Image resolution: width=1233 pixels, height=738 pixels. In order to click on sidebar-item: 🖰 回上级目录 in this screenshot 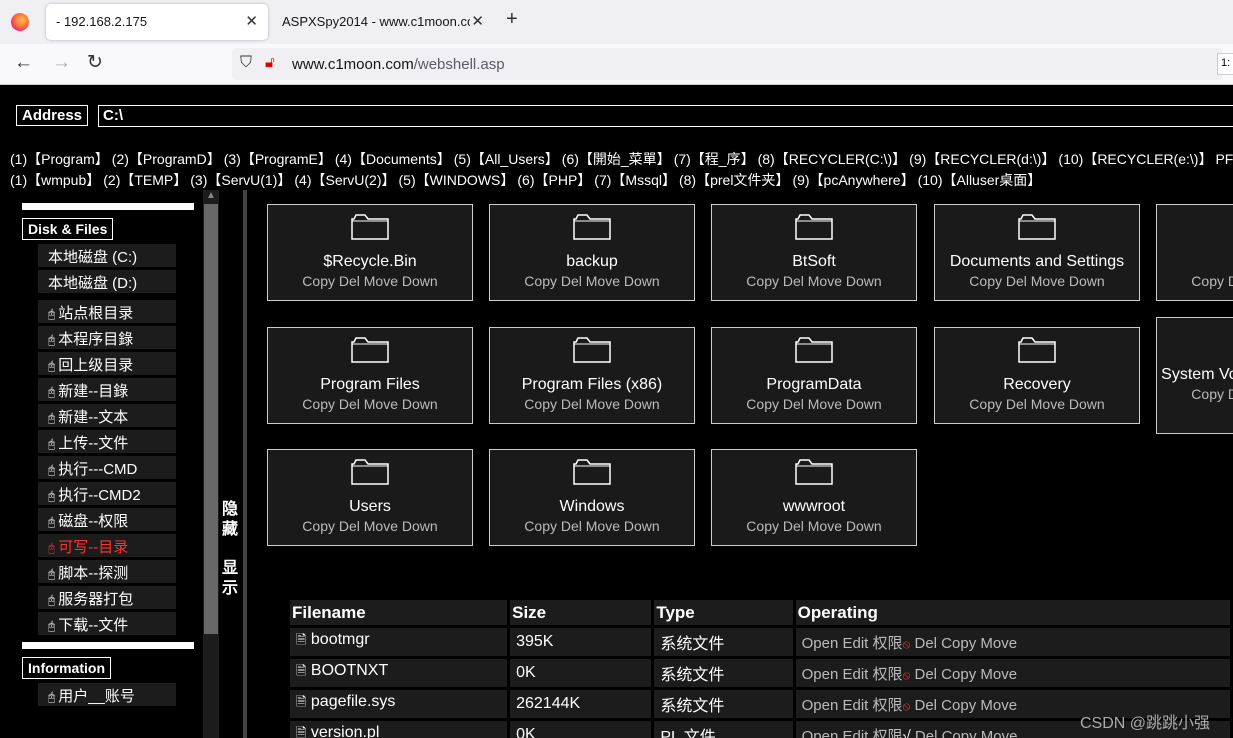, I will do `click(107, 363)`.